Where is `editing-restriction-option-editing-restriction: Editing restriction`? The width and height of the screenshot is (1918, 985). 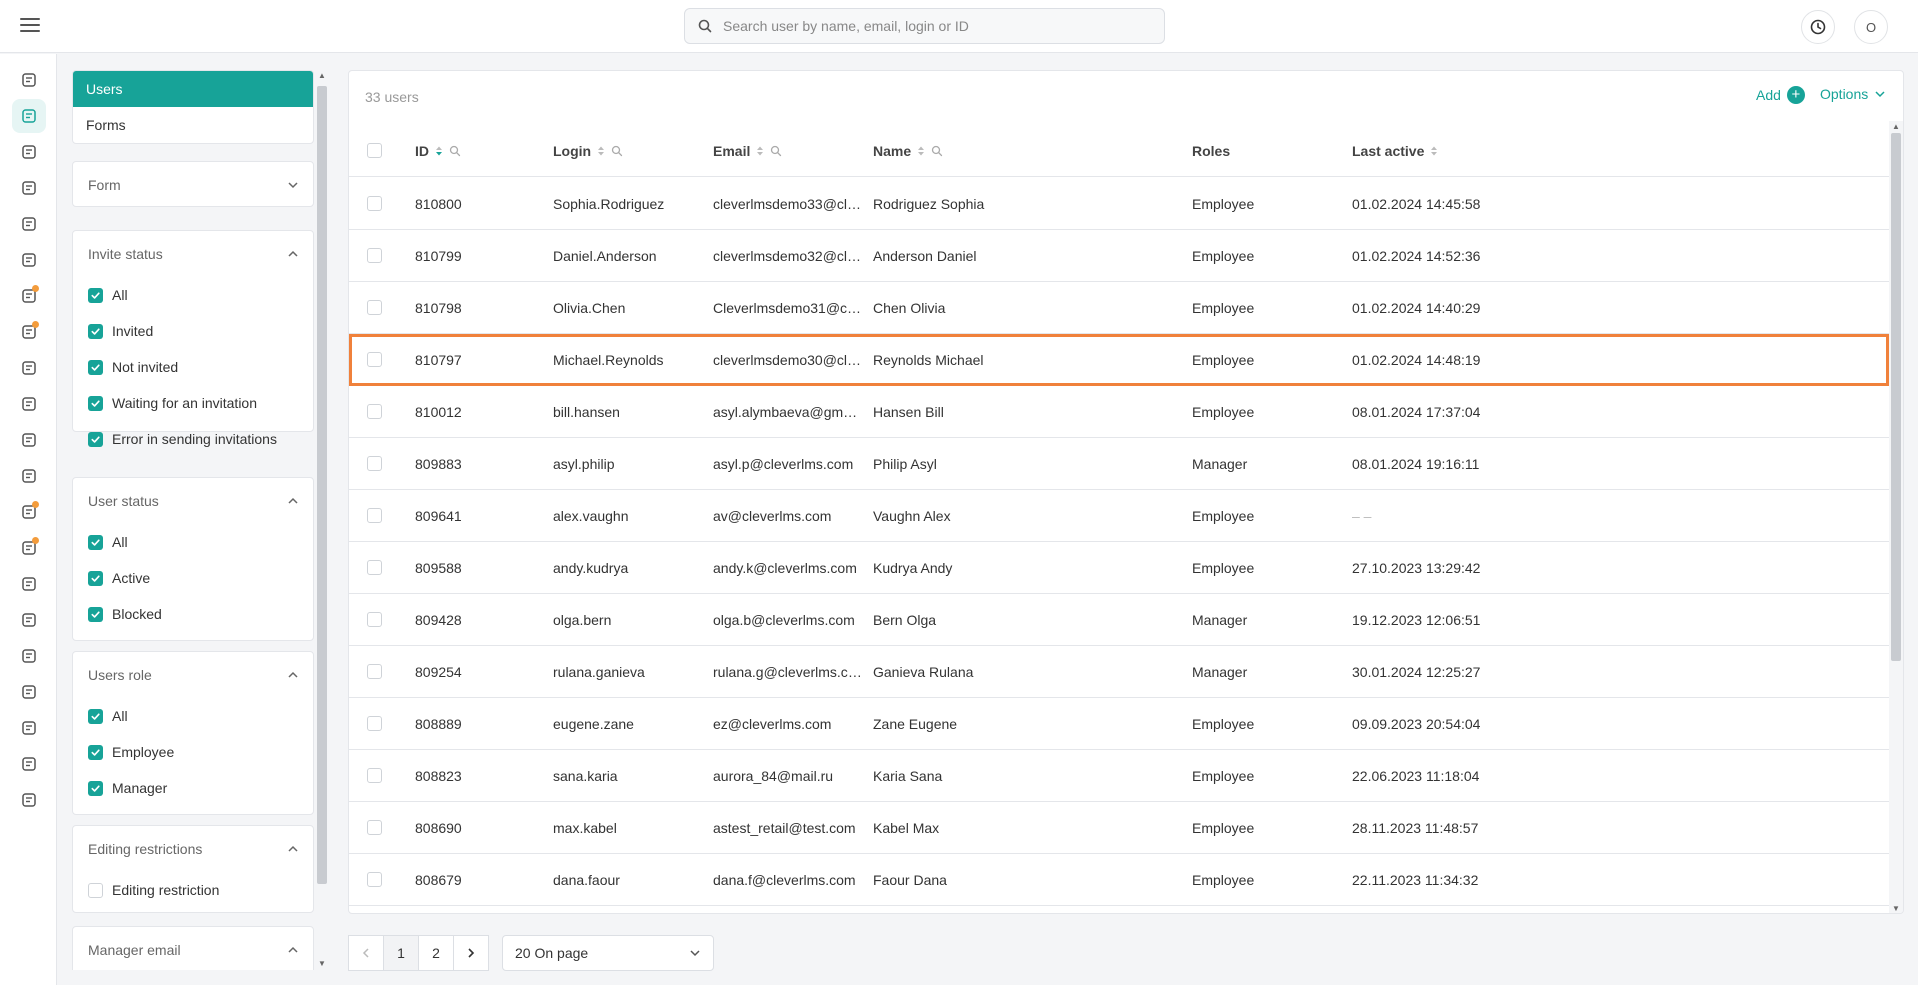
editing-restriction-option-editing-restriction: Editing restriction is located at coordinates (193, 890).